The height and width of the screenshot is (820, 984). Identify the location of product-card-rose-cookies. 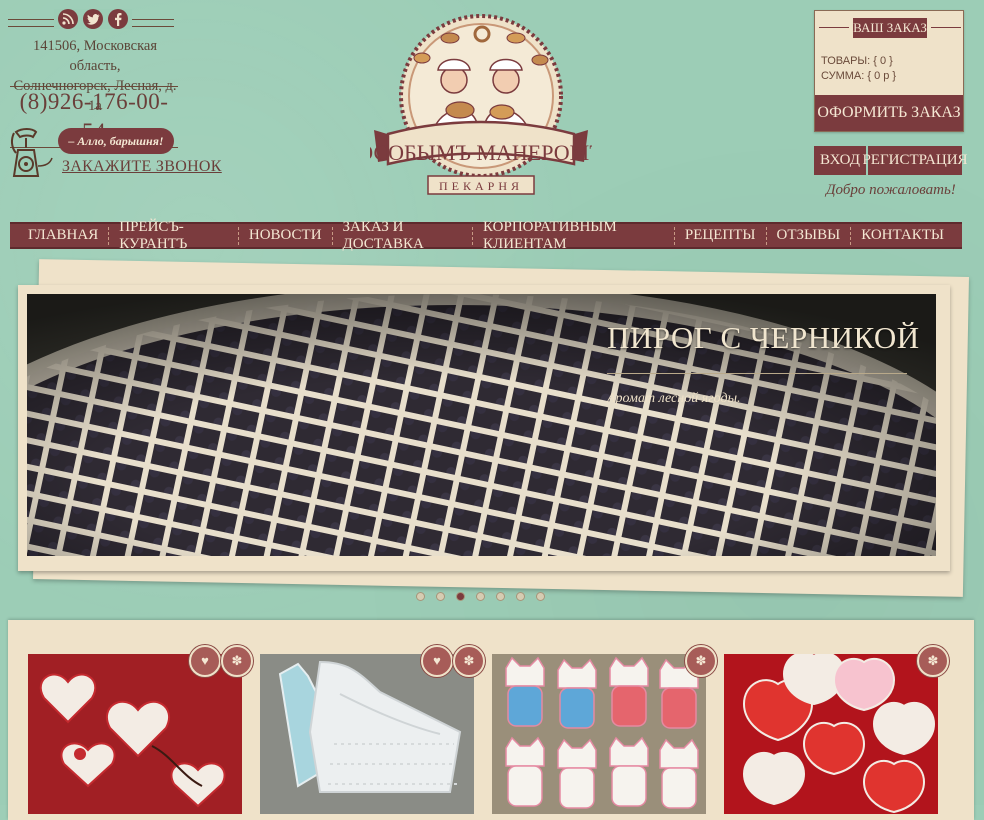
(831, 734).